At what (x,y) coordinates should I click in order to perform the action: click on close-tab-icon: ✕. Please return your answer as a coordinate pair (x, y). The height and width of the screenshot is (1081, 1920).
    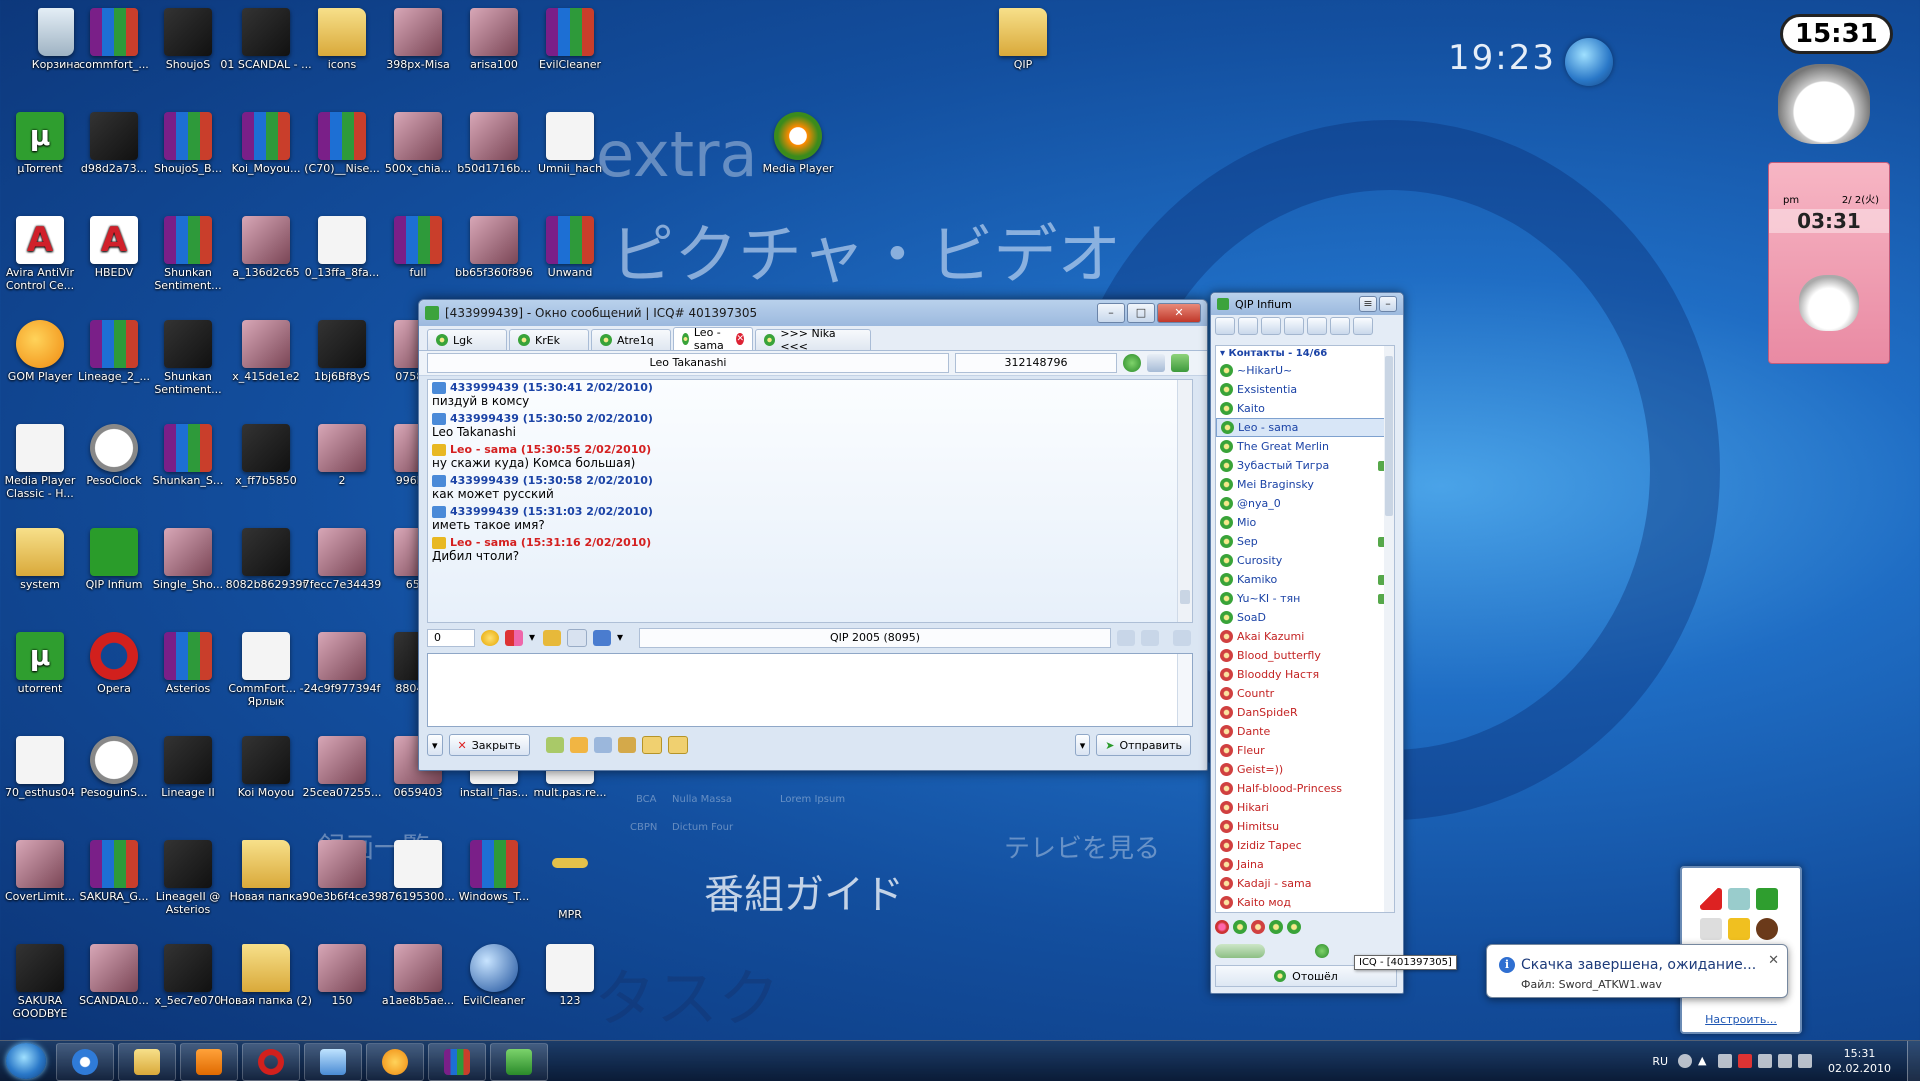
    Looking at the image, I should click on (740, 339).